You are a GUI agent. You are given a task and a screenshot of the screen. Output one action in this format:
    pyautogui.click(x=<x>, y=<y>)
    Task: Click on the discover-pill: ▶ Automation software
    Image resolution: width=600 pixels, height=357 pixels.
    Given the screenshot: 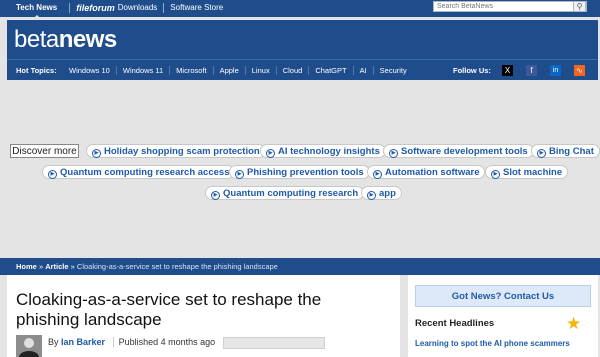 What is the action you would take?
    pyautogui.click(x=426, y=172)
    